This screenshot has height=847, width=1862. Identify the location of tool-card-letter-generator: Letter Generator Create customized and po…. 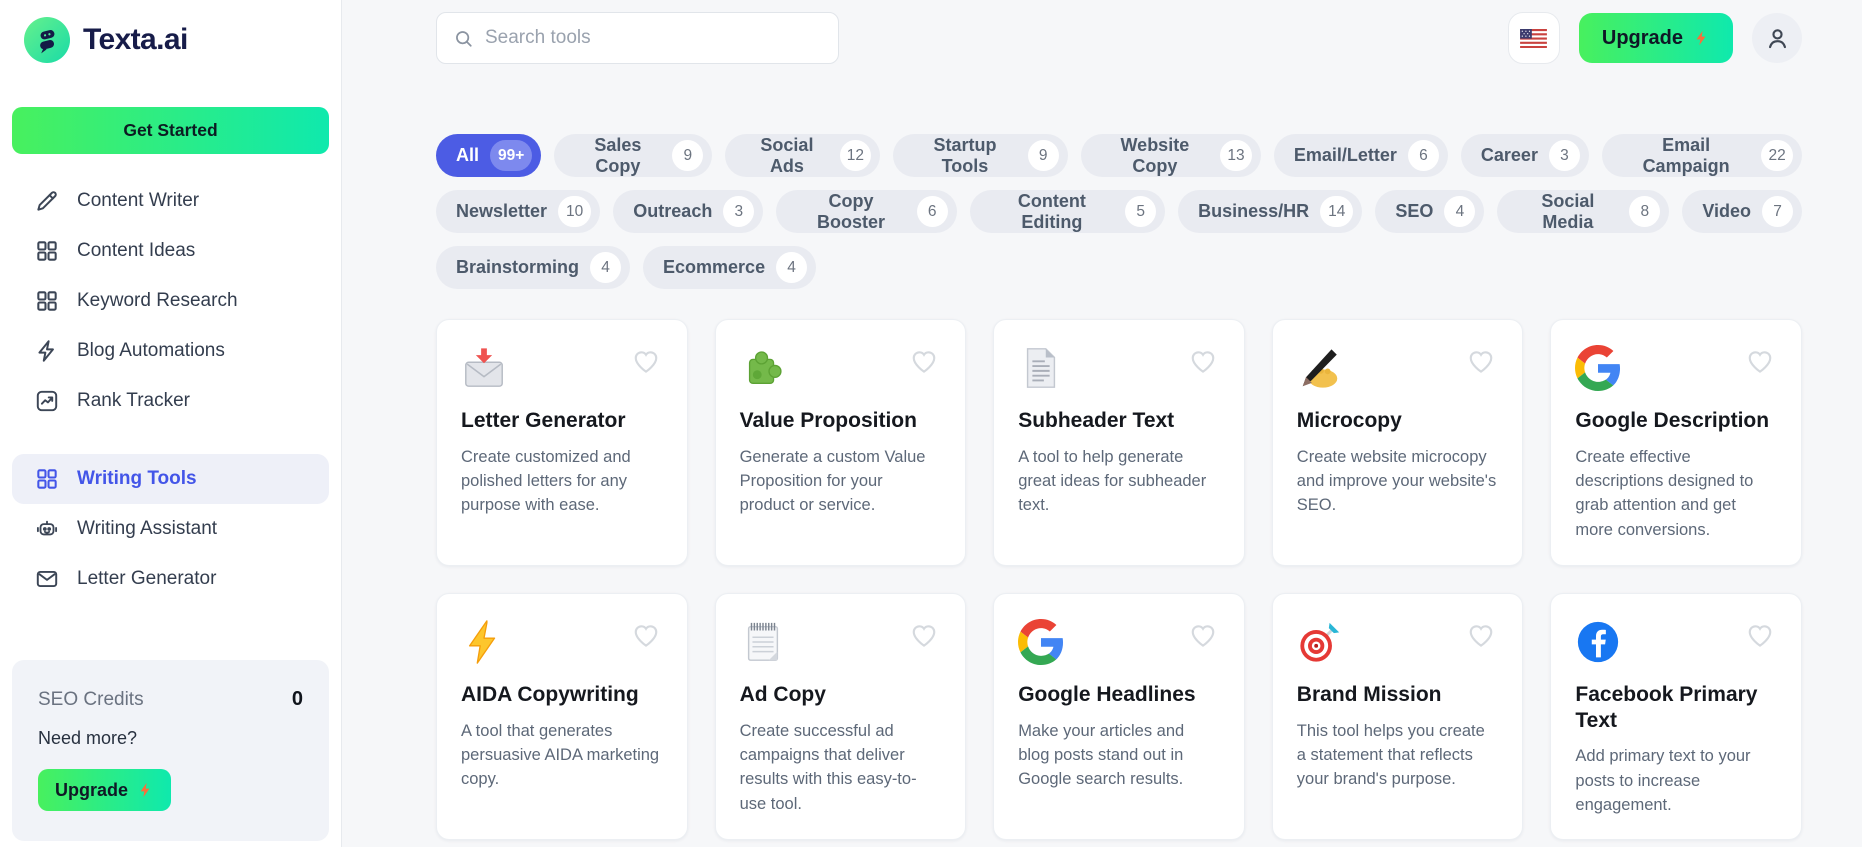
(562, 442).